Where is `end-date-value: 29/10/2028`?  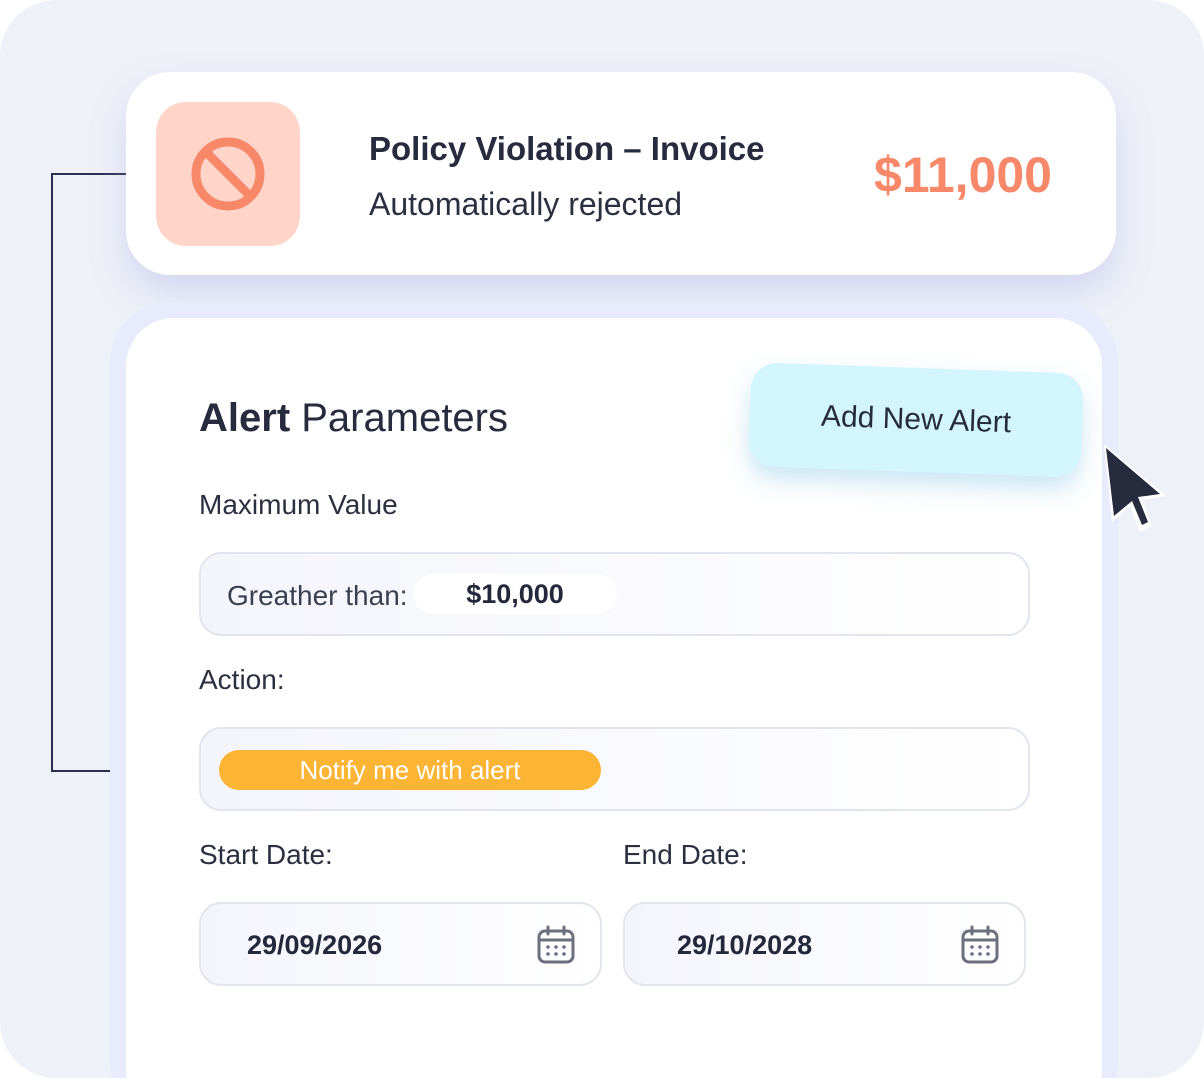
end-date-value: 29/10/2028 is located at coordinates (745, 945).